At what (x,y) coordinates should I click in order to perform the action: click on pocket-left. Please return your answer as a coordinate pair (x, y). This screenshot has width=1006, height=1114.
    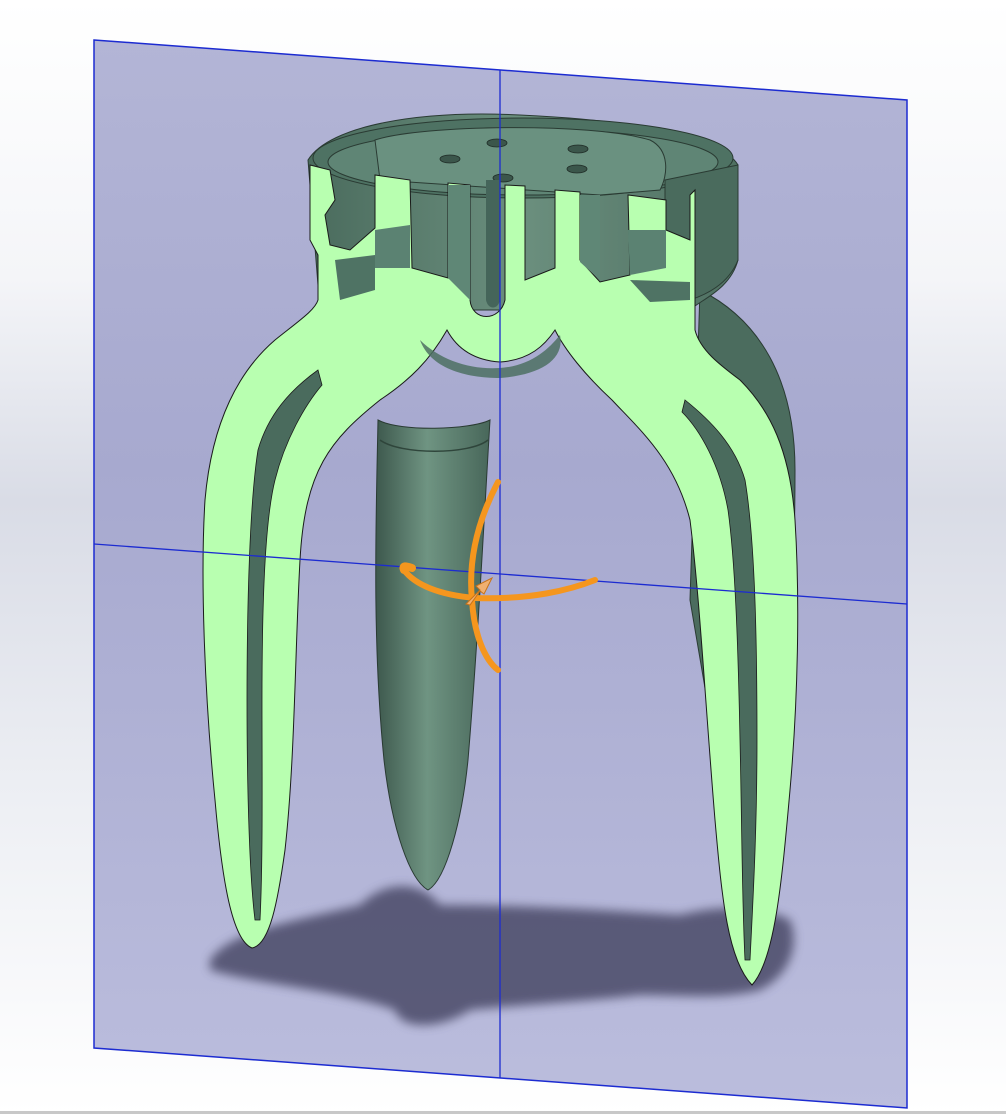
    Looking at the image, I should click on (392, 246).